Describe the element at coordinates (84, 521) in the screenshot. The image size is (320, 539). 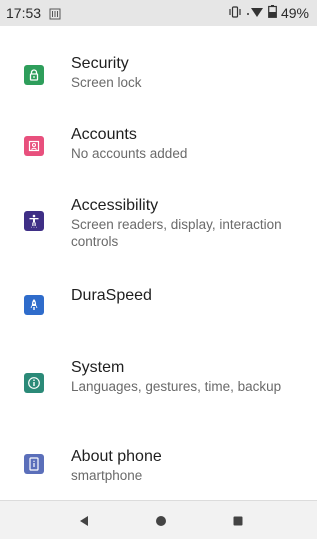
I see `back-icon` at that location.